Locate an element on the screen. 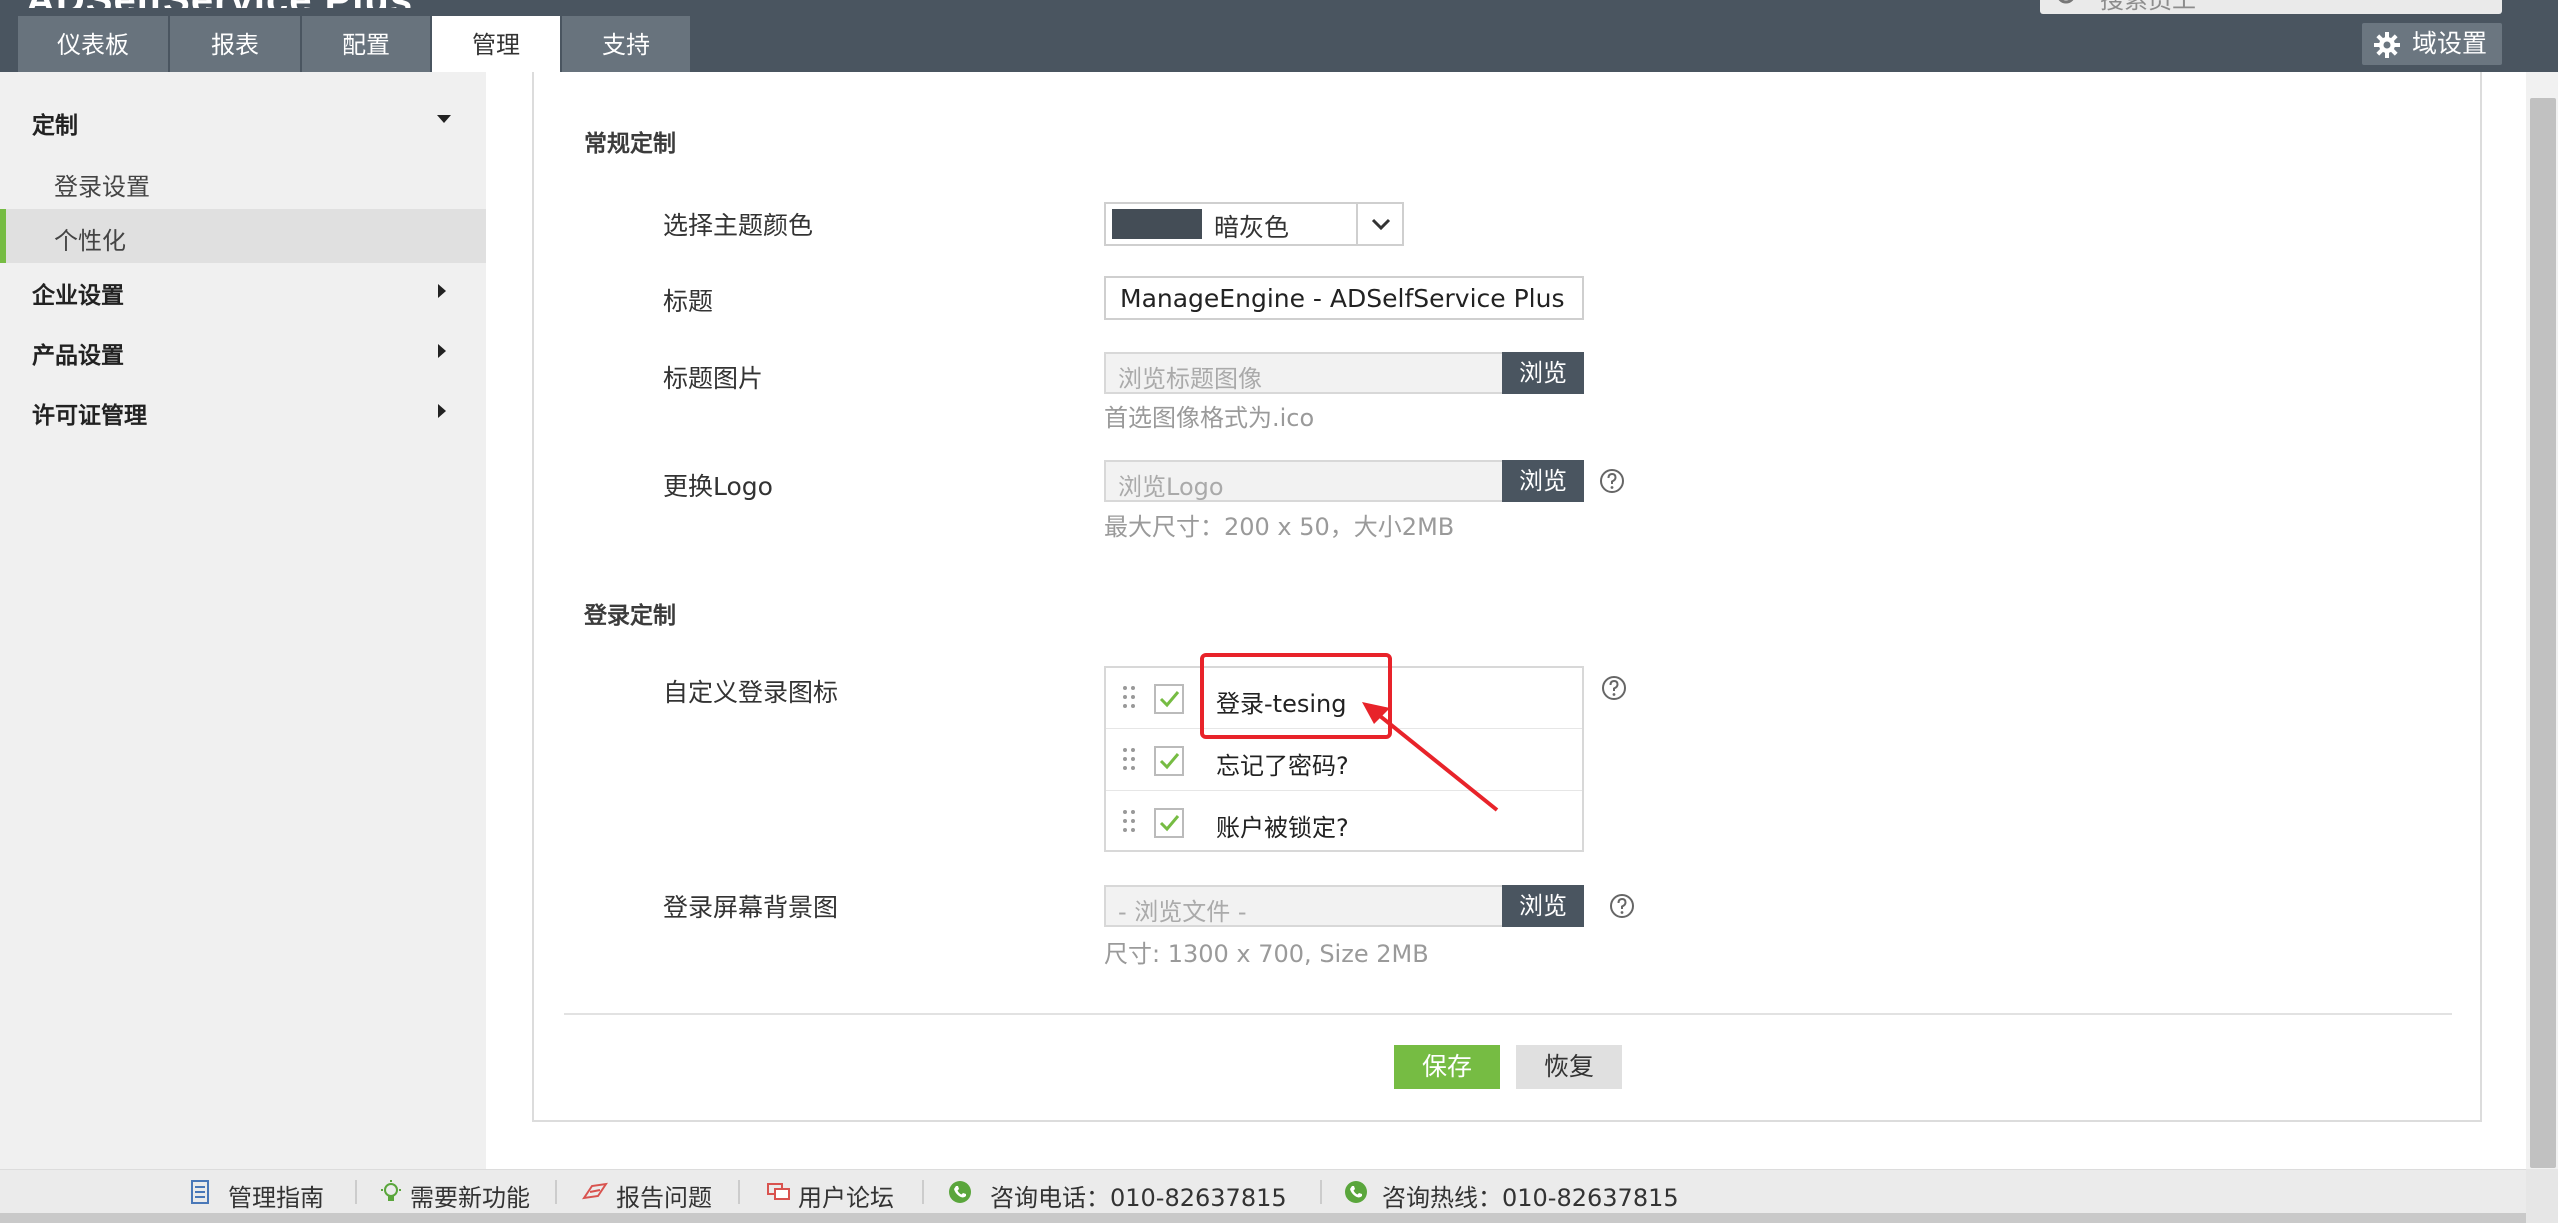  horizontal-scrollbar is located at coordinates (1263, 1218).